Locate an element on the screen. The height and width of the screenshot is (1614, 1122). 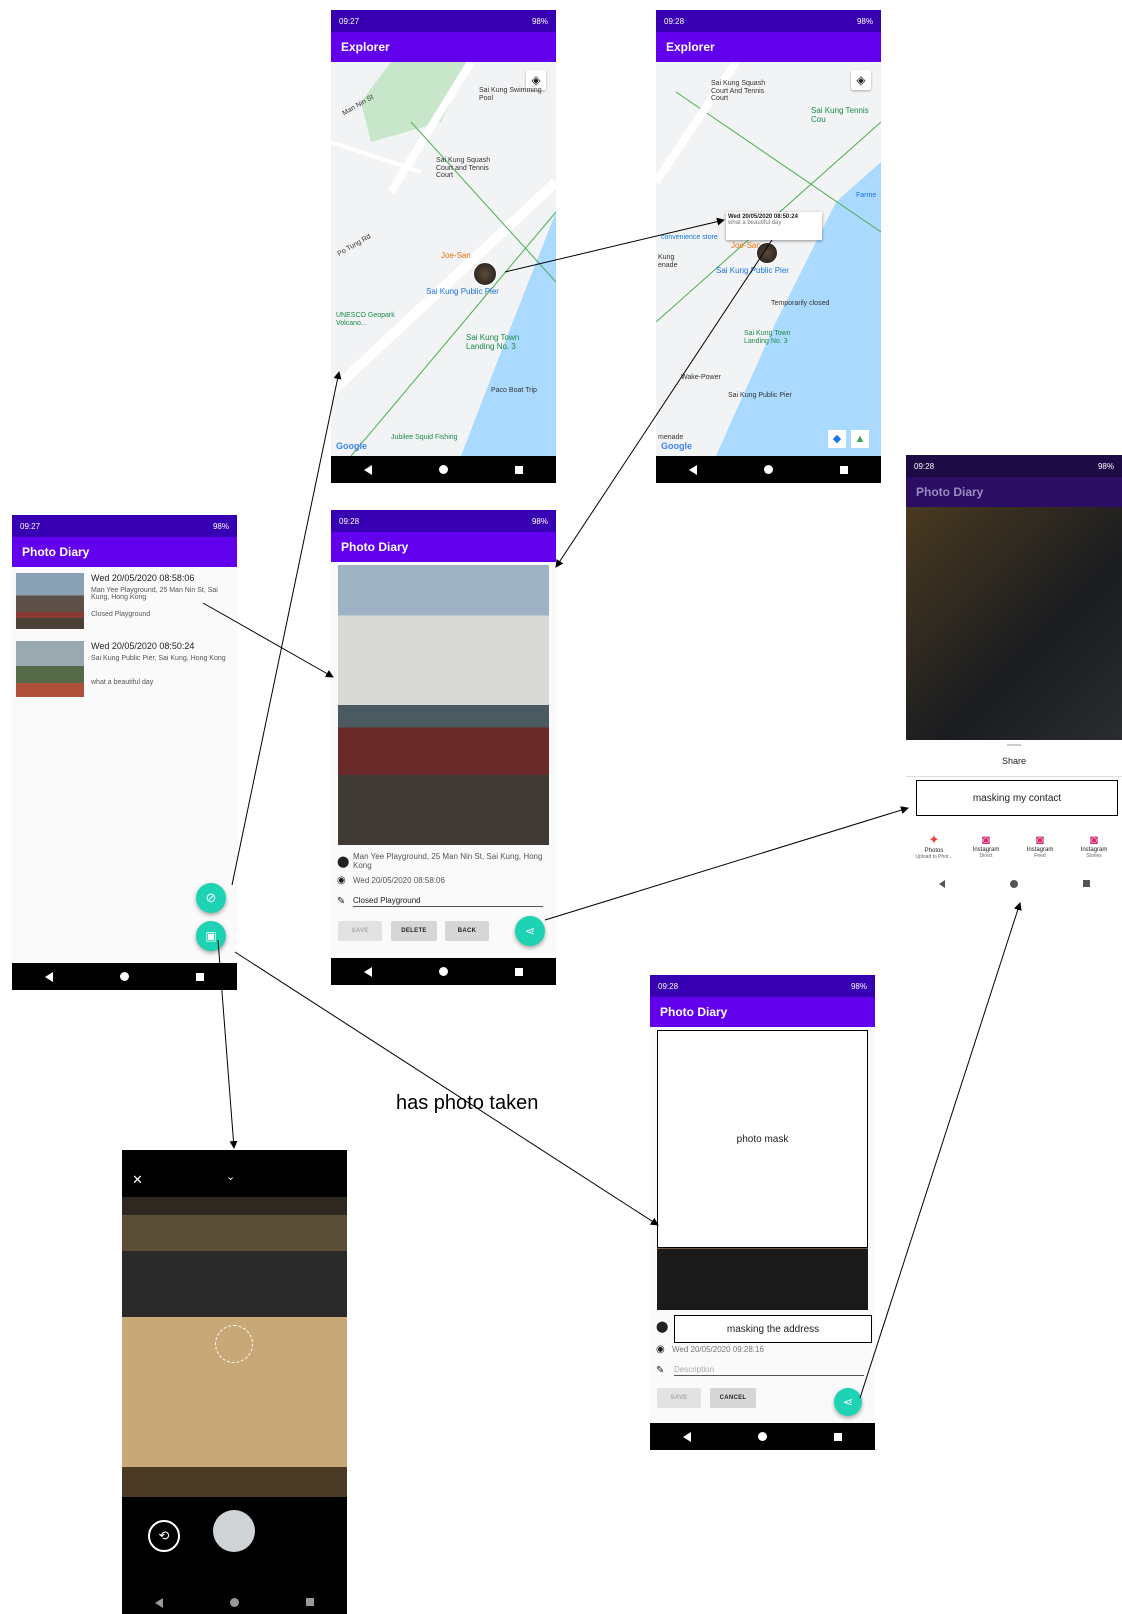
my-location-icon: ◈ is located at coordinates (861, 80).